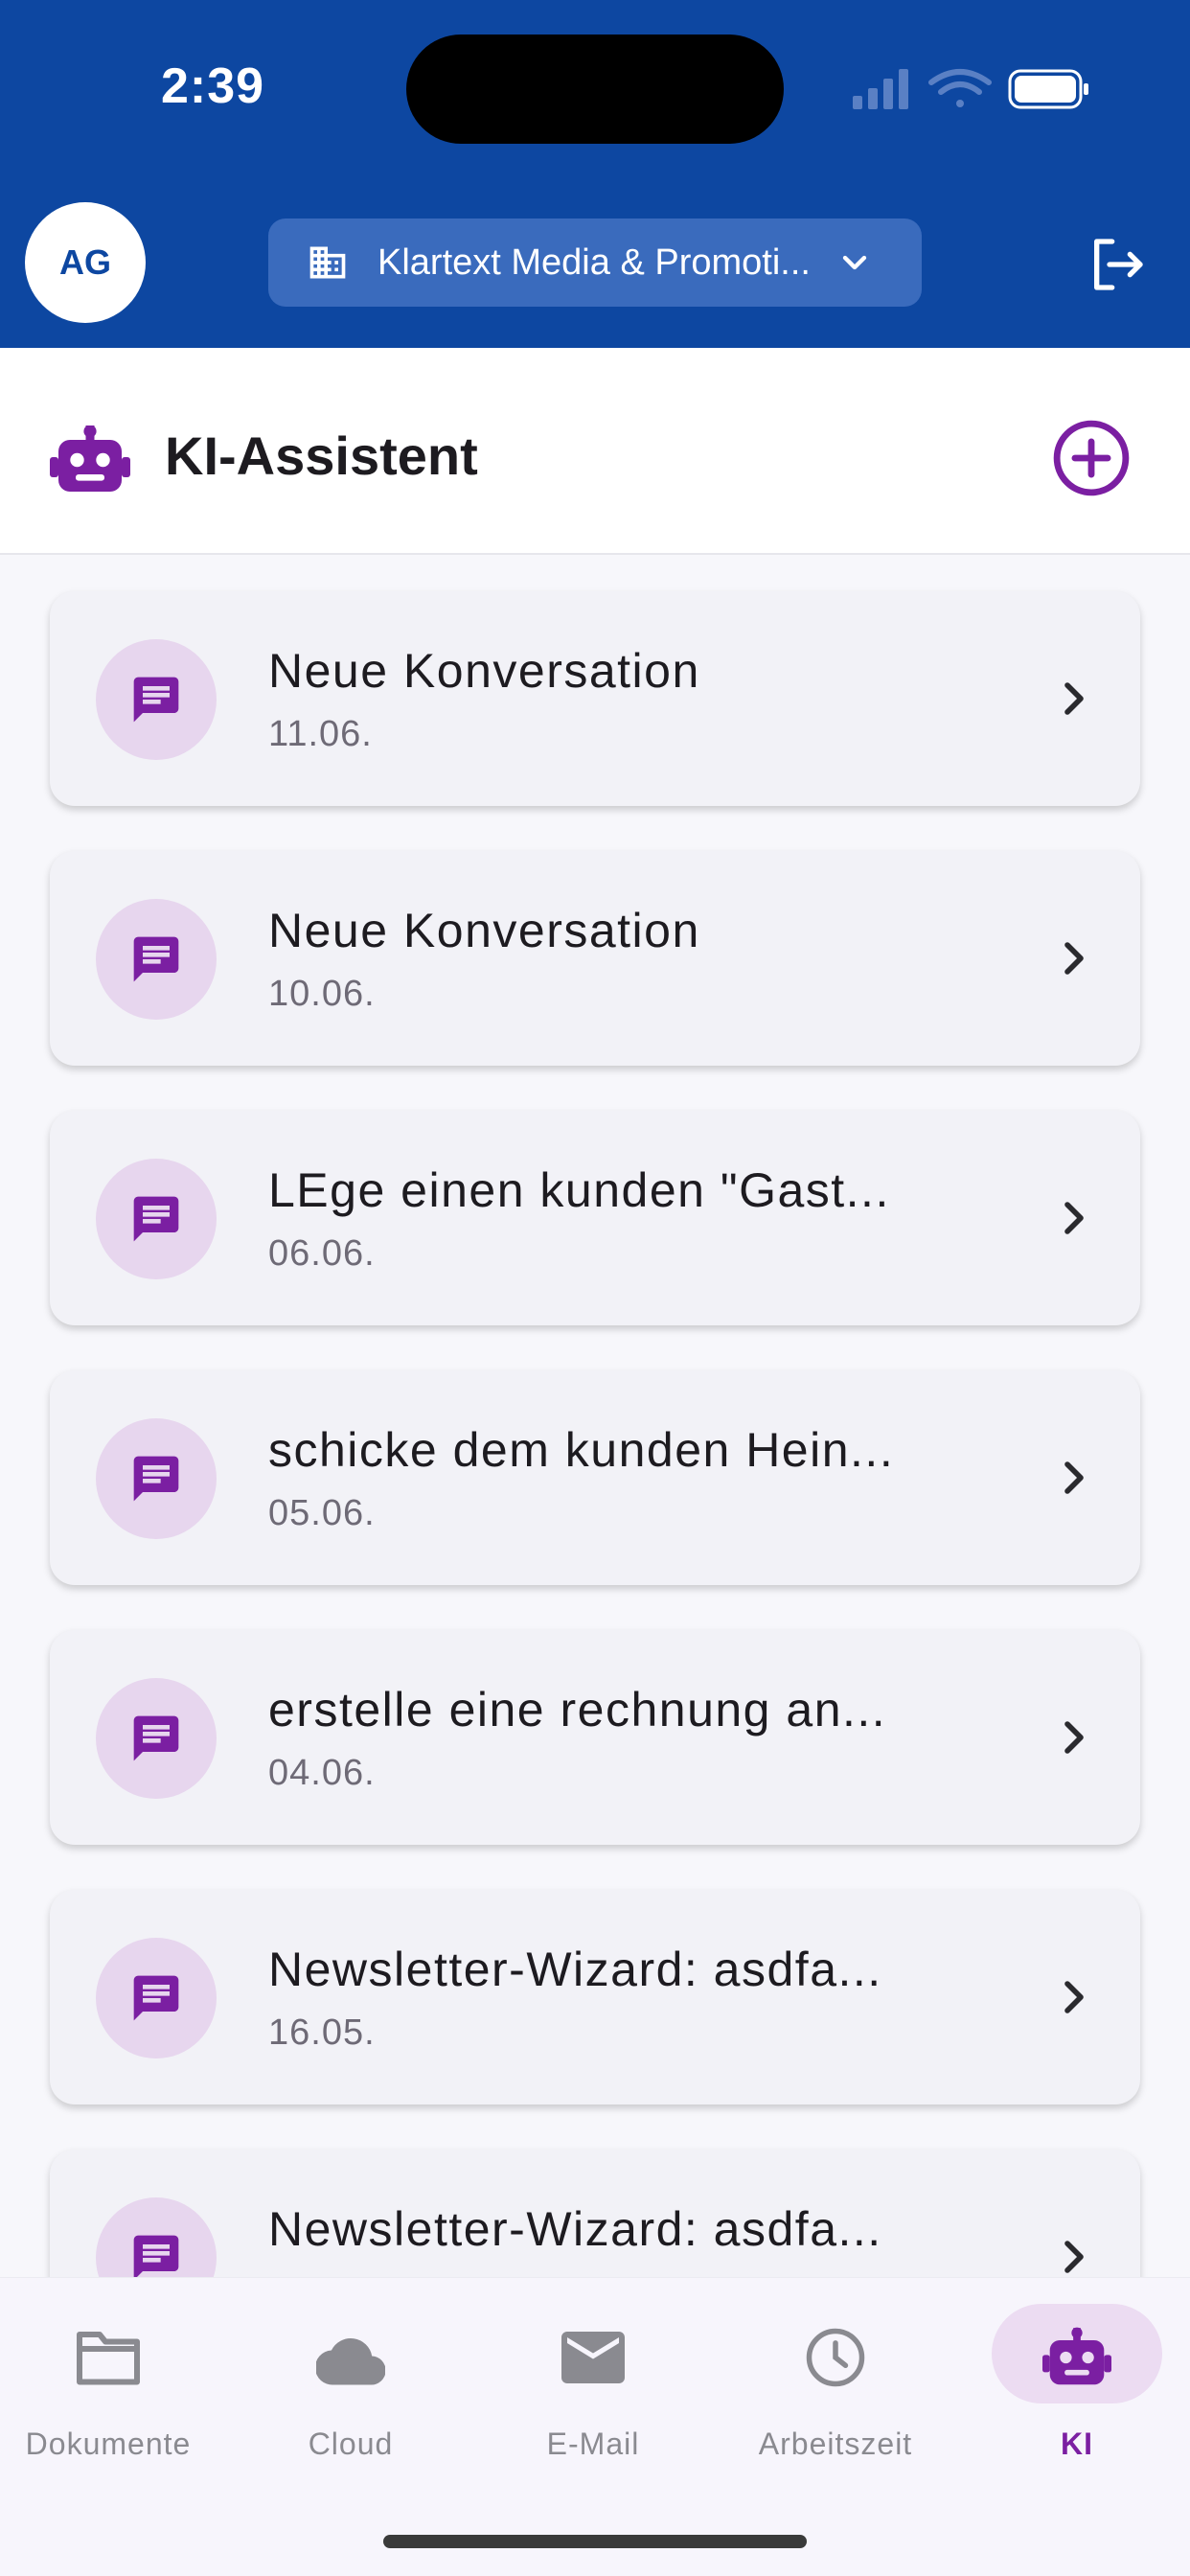 The image size is (1190, 2576). I want to click on nav-item-email: E-Mail, so click(593, 2374).